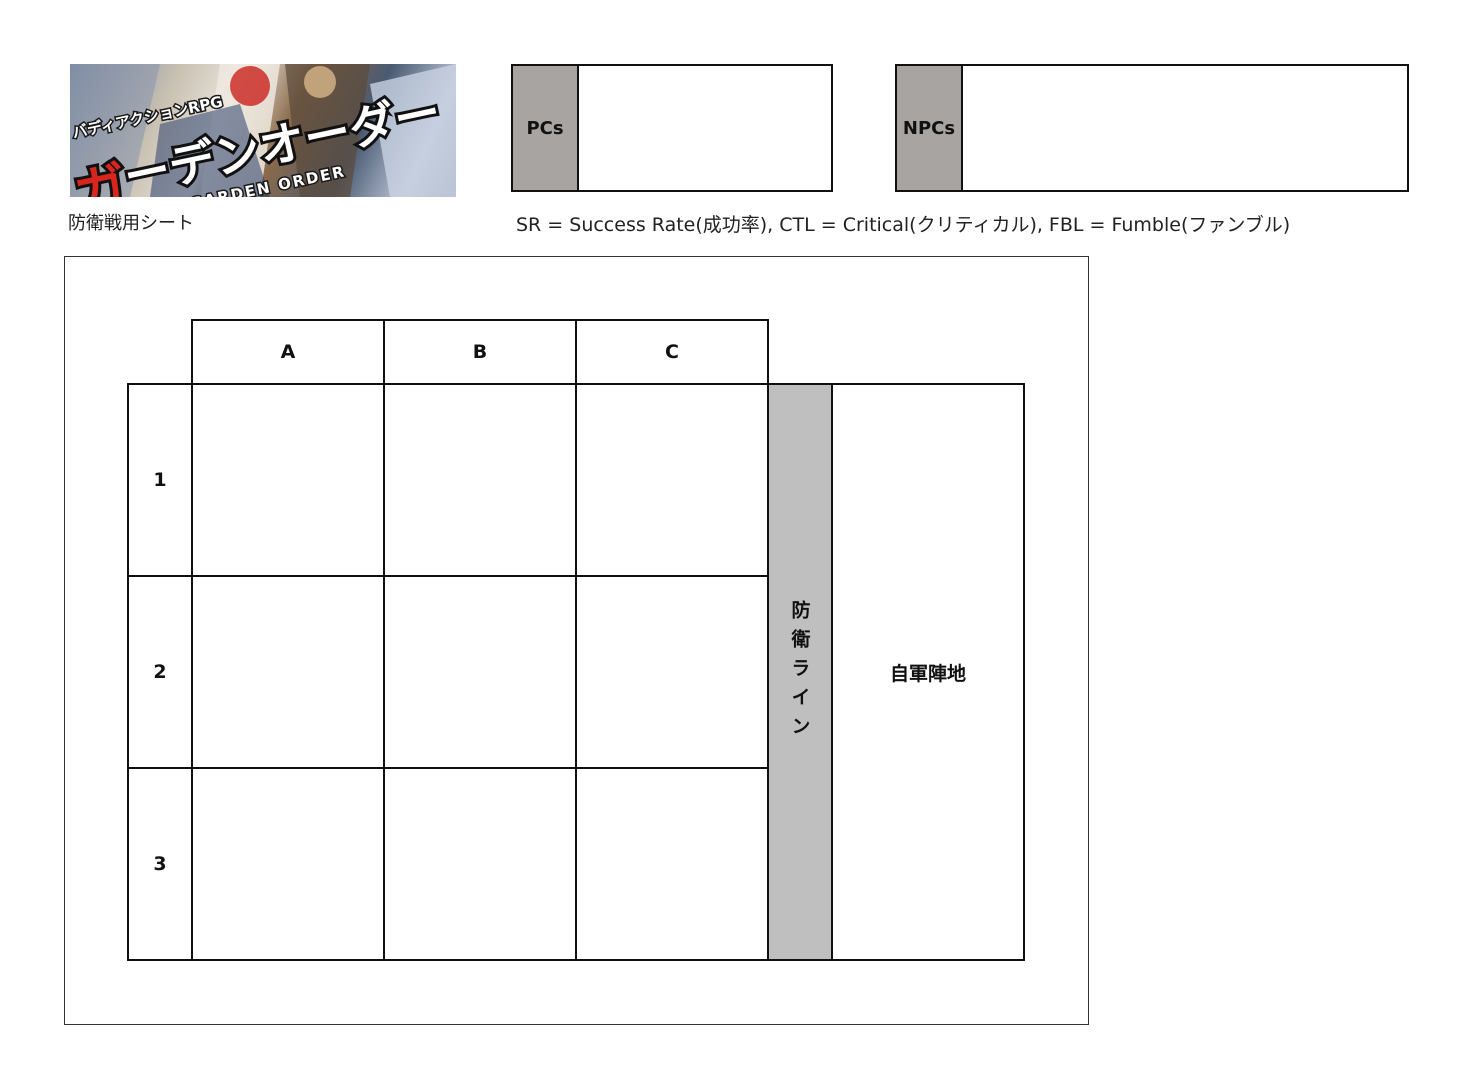 The width and height of the screenshot is (1473, 1089). Describe the element at coordinates (705, 128) in the screenshot. I see `pcs-field` at that location.